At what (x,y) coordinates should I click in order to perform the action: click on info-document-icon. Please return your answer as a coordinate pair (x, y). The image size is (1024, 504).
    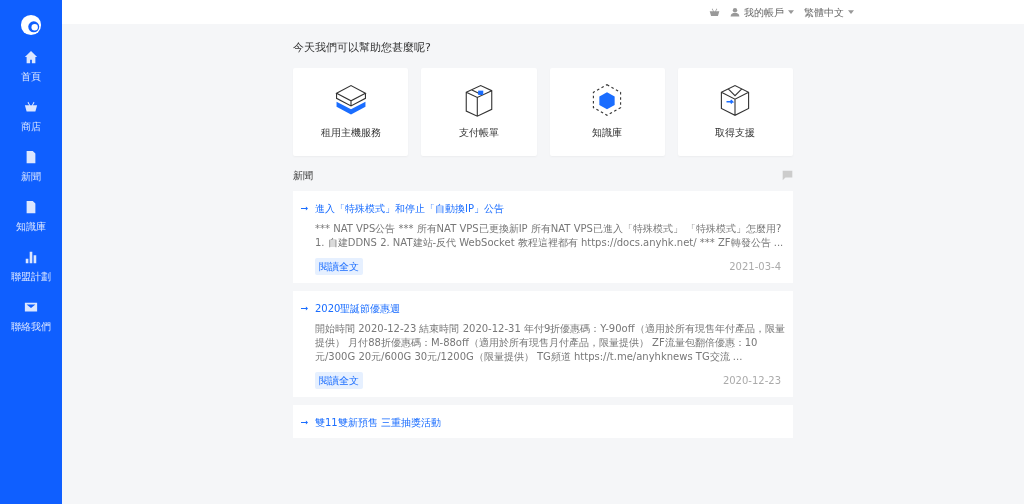
    Looking at the image, I should click on (31, 207).